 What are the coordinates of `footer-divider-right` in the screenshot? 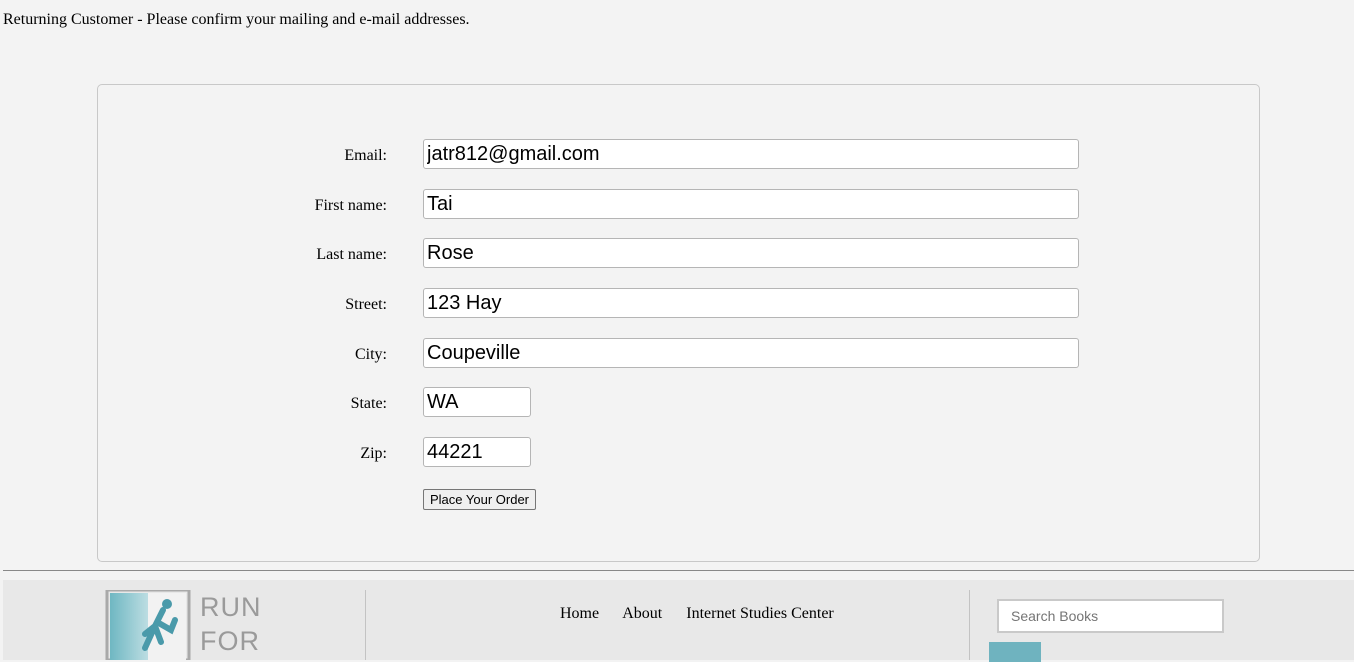 It's located at (969, 625).